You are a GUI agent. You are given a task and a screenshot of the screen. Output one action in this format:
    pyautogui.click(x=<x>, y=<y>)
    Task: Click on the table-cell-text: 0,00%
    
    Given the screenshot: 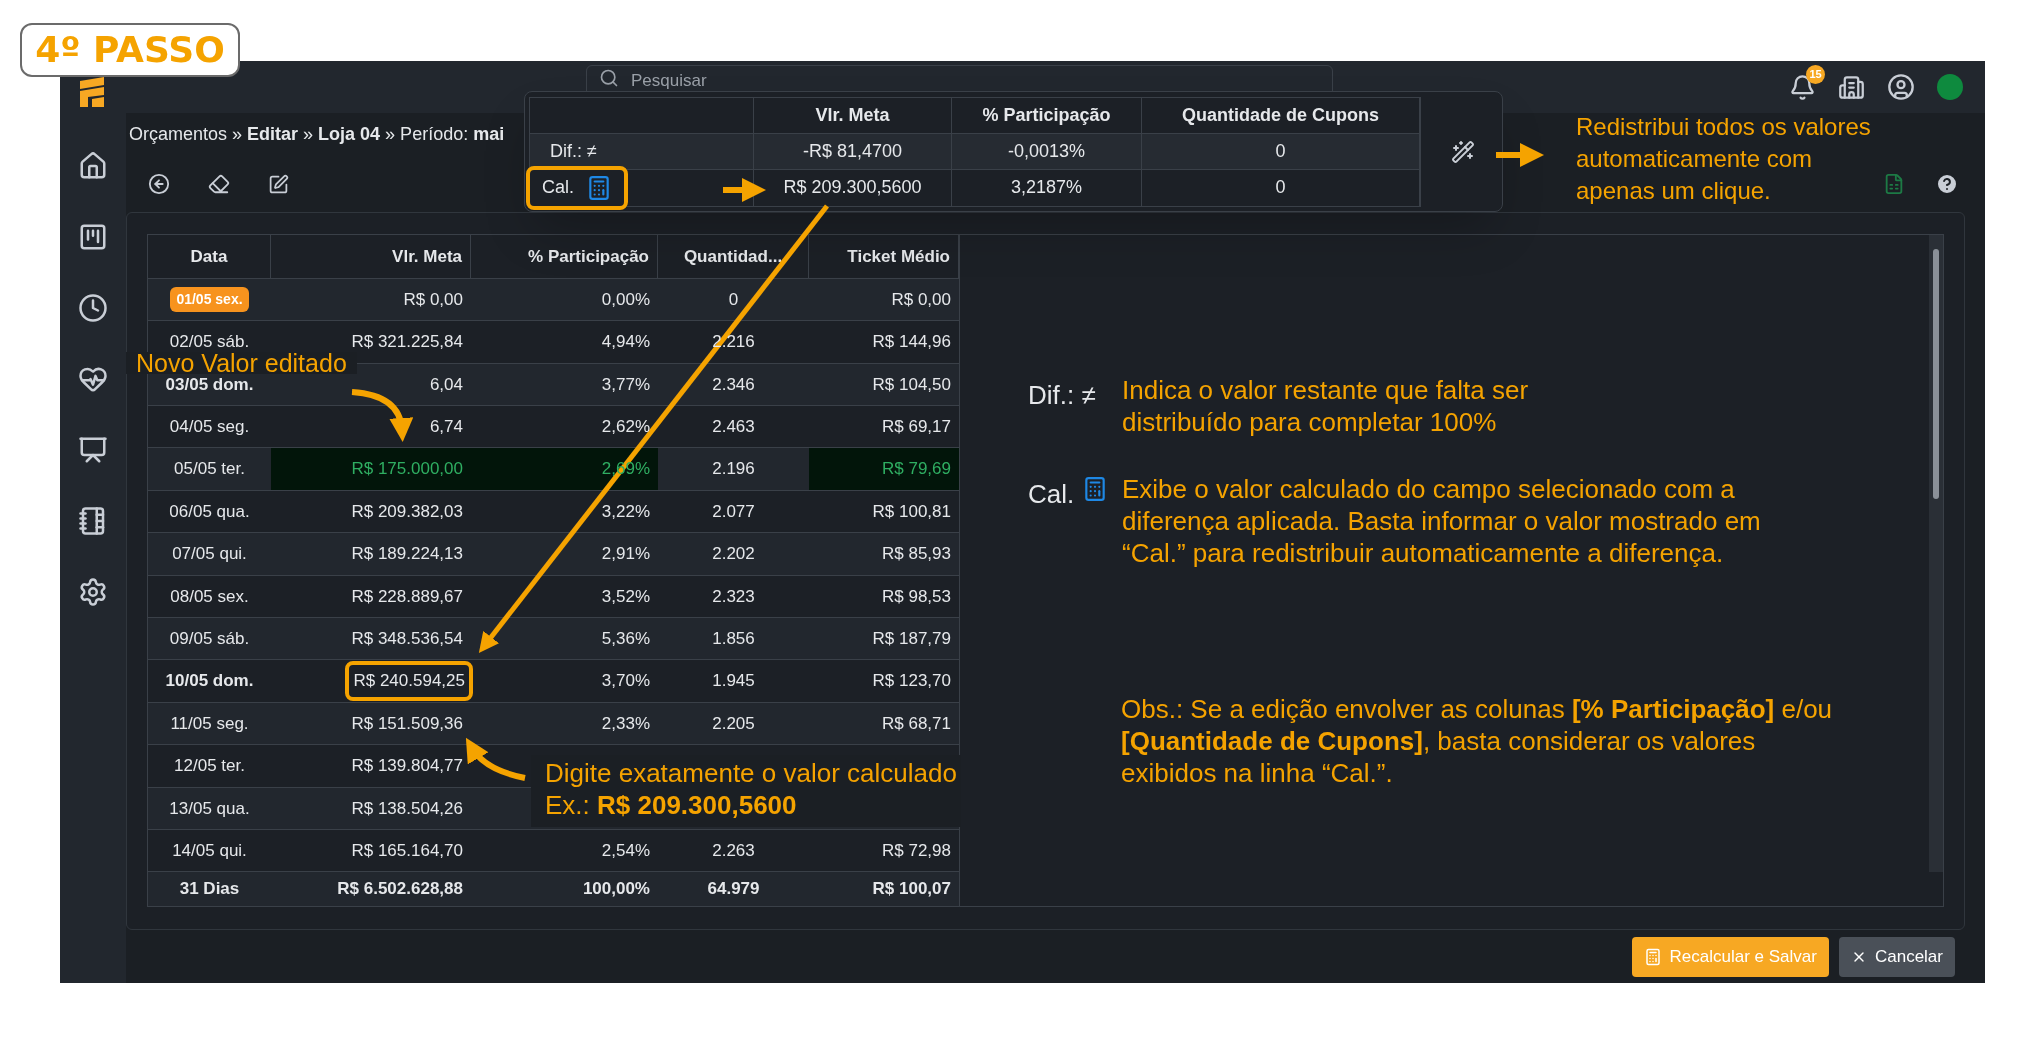 What is the action you would take?
    pyautogui.click(x=625, y=299)
    